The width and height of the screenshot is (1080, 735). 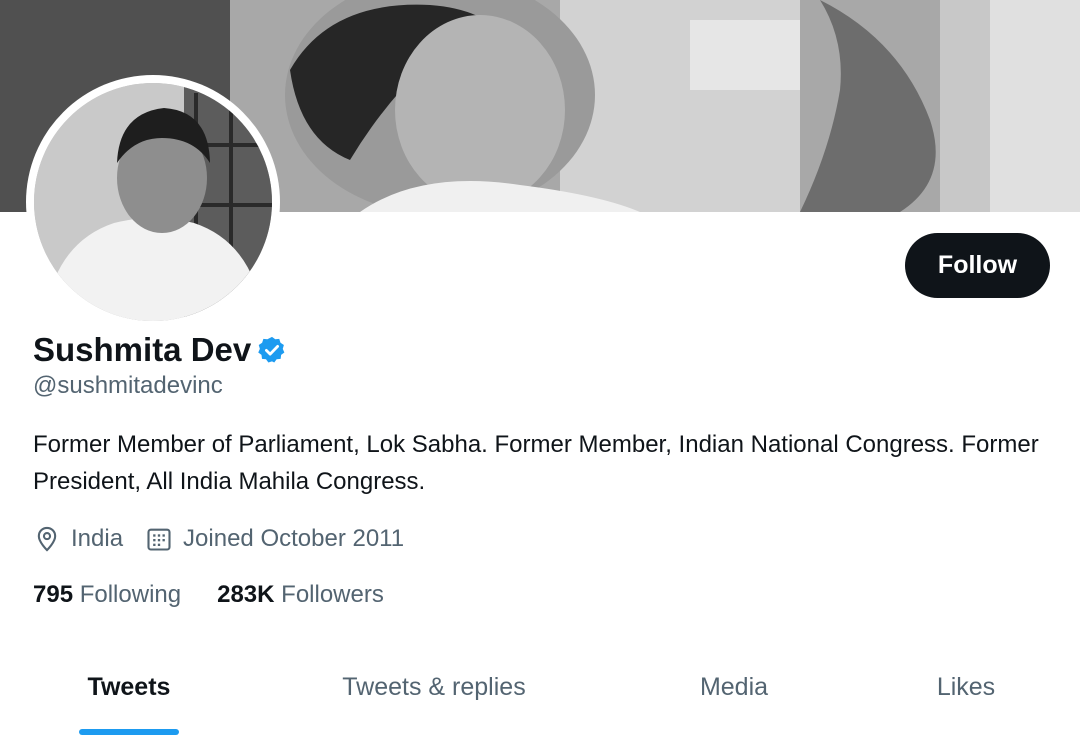 What do you see at coordinates (129, 687) in the screenshot?
I see `tab-tweets: Tweets` at bounding box center [129, 687].